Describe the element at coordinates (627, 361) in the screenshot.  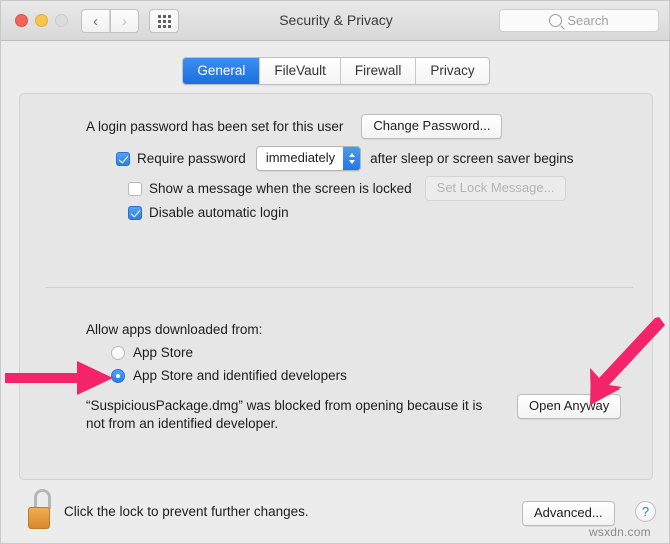
I see `annotation-arrow-right` at that location.